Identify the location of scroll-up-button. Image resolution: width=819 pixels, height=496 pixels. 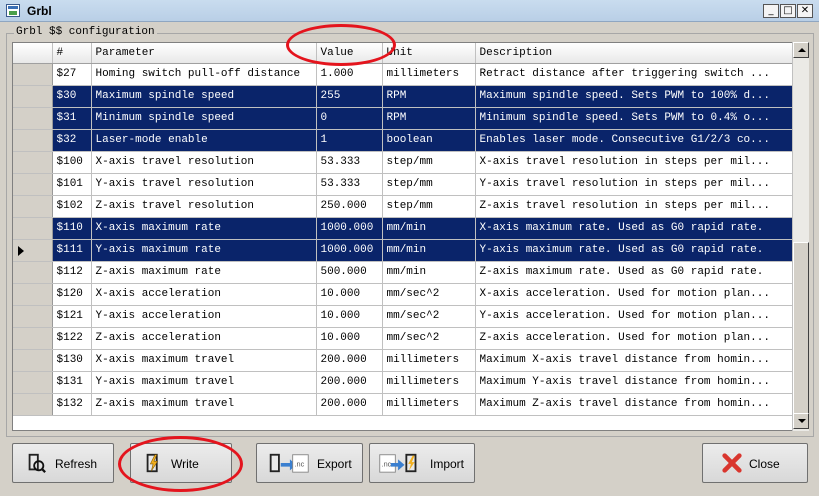
(801, 50).